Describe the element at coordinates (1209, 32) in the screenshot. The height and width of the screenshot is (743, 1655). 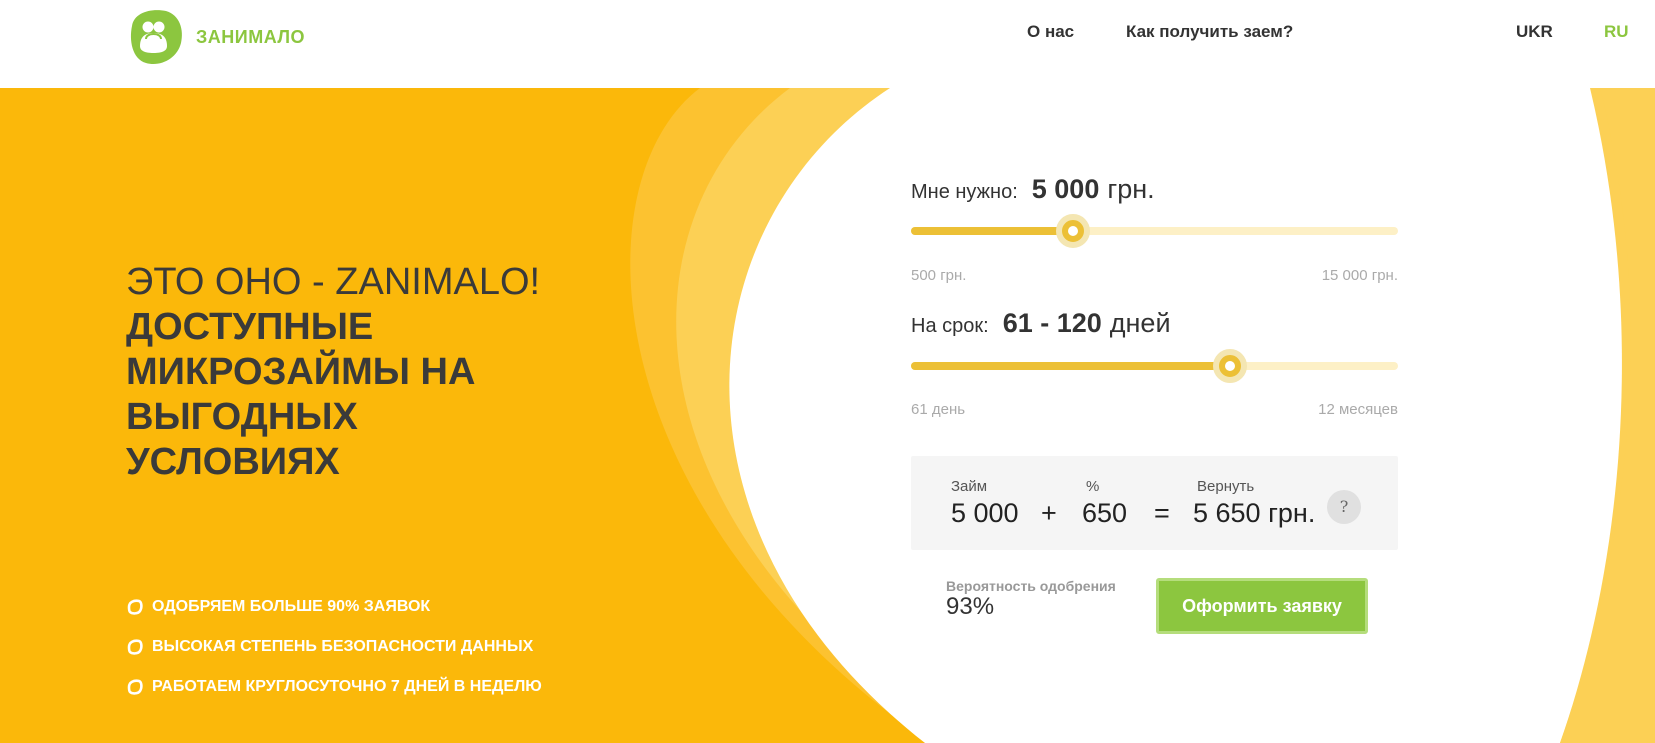
I see `nav-link-how-to-get-loan: Как получить заем?` at that location.